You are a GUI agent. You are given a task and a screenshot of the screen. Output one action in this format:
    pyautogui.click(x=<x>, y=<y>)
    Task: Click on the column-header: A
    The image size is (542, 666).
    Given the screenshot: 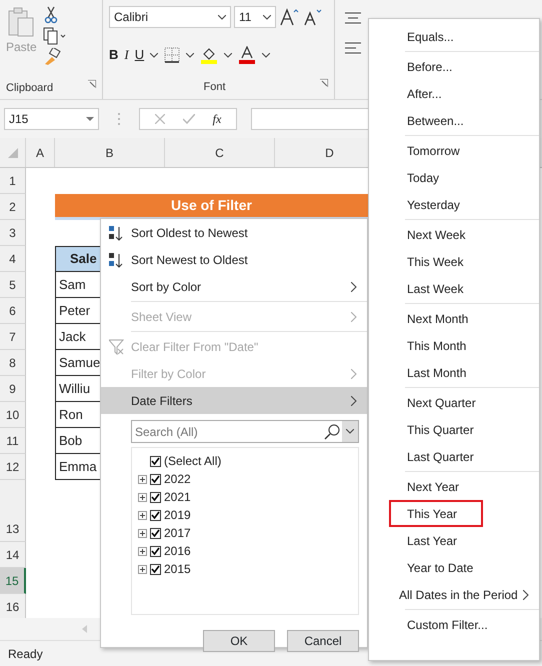 What is the action you would take?
    pyautogui.click(x=40, y=152)
    